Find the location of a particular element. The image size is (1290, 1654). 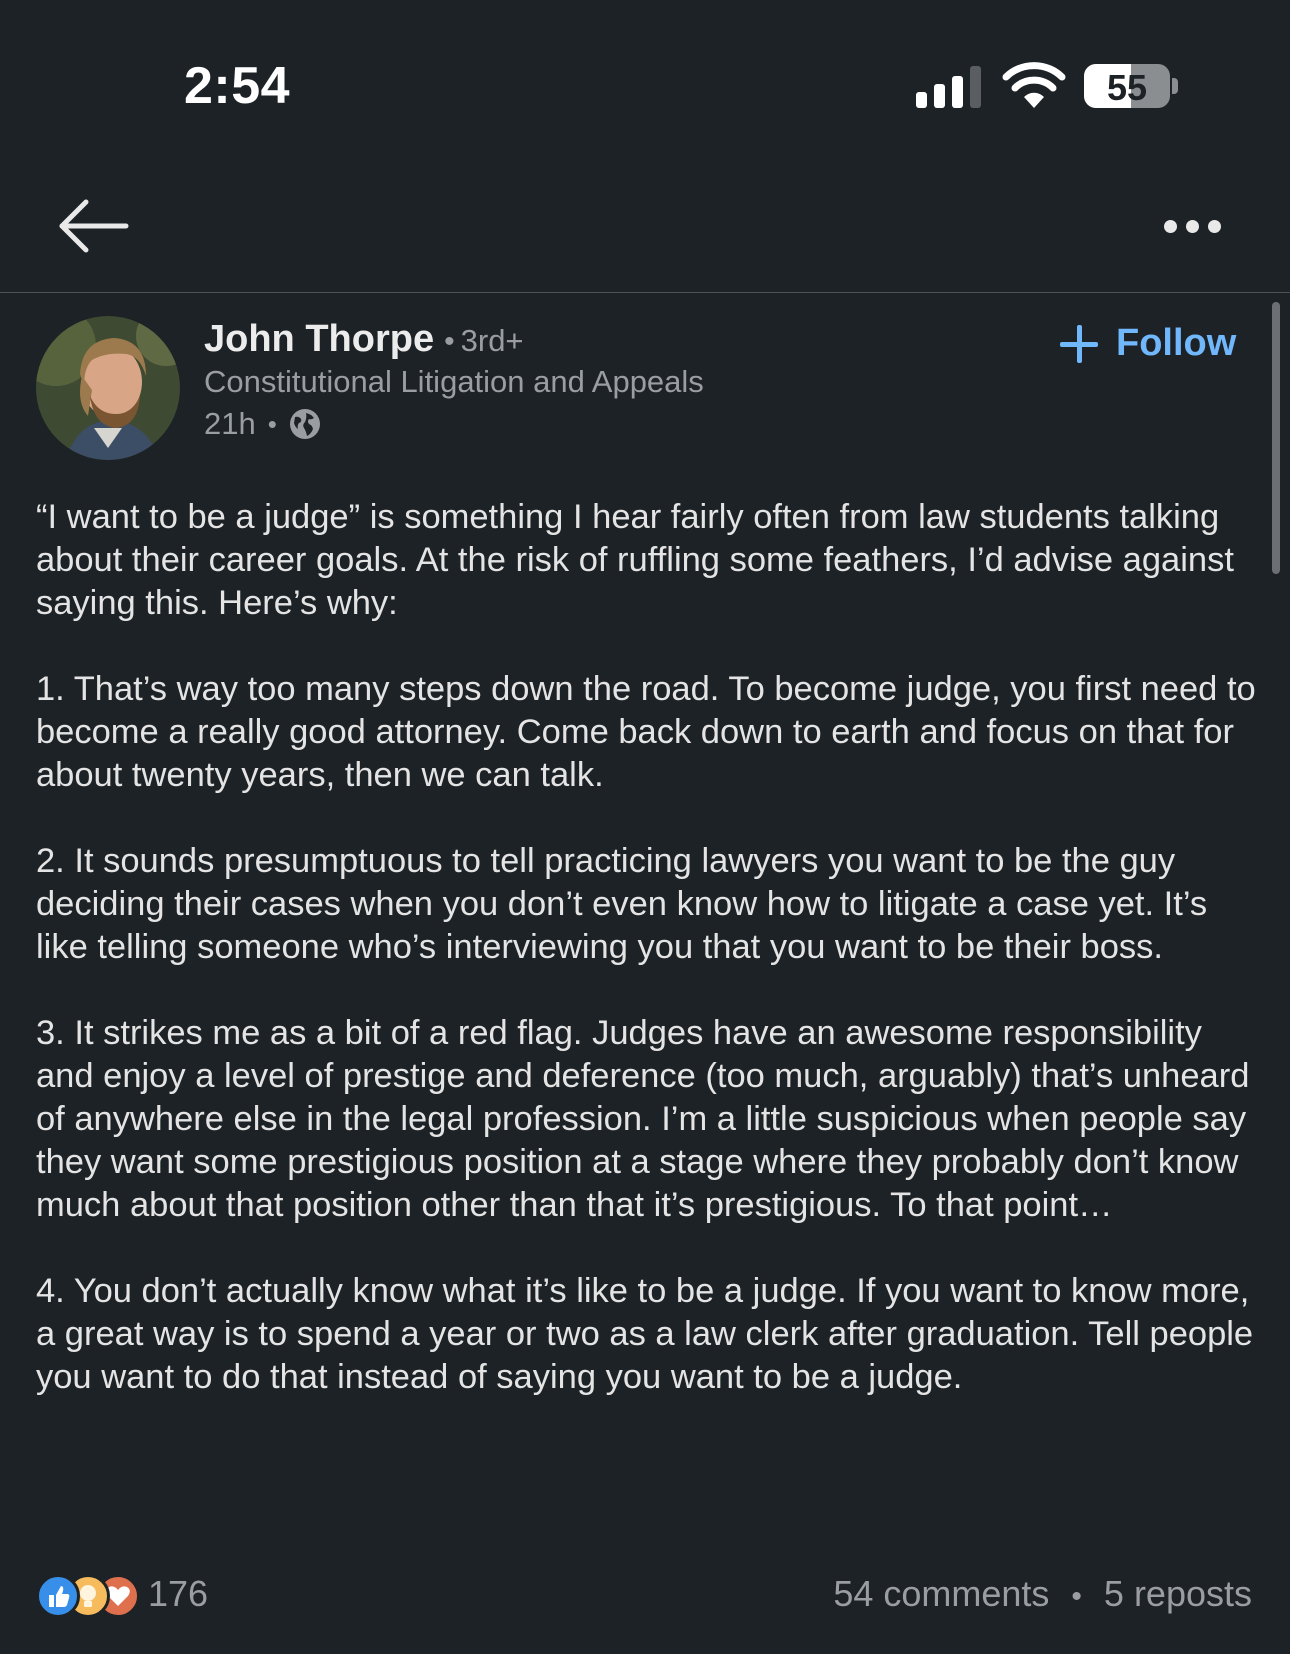

reactions-summary is located at coordinates (91, 1596).